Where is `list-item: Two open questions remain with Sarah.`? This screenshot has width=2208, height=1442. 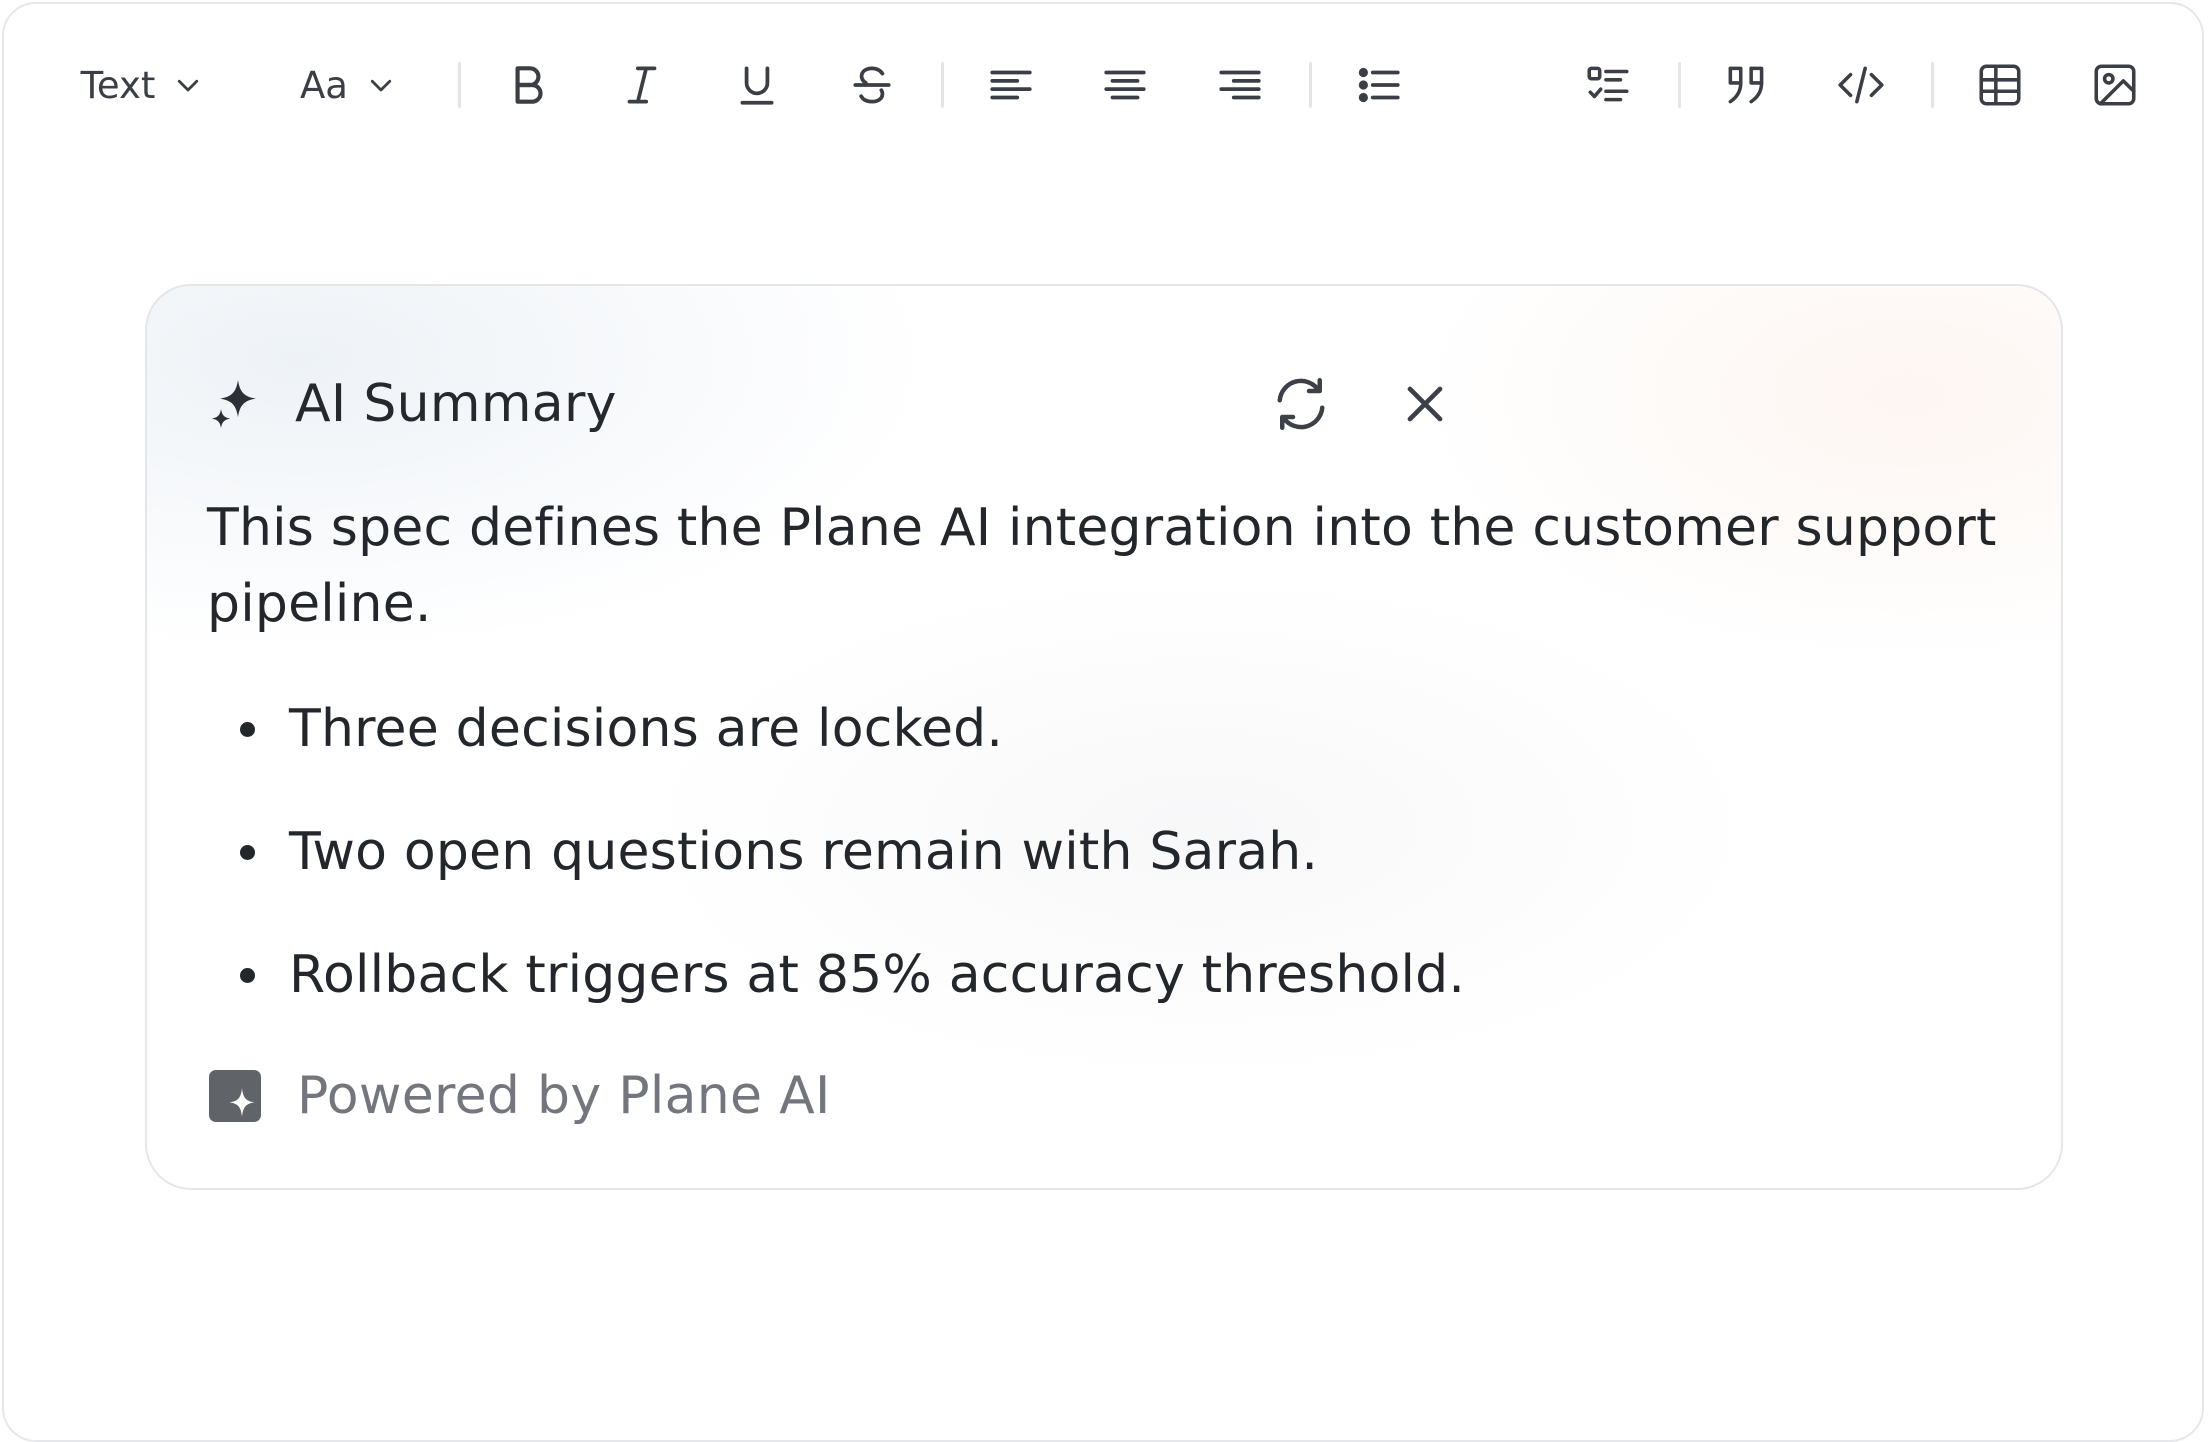 list-item: Two open questions remain with Sarah. is located at coordinates (1107, 875).